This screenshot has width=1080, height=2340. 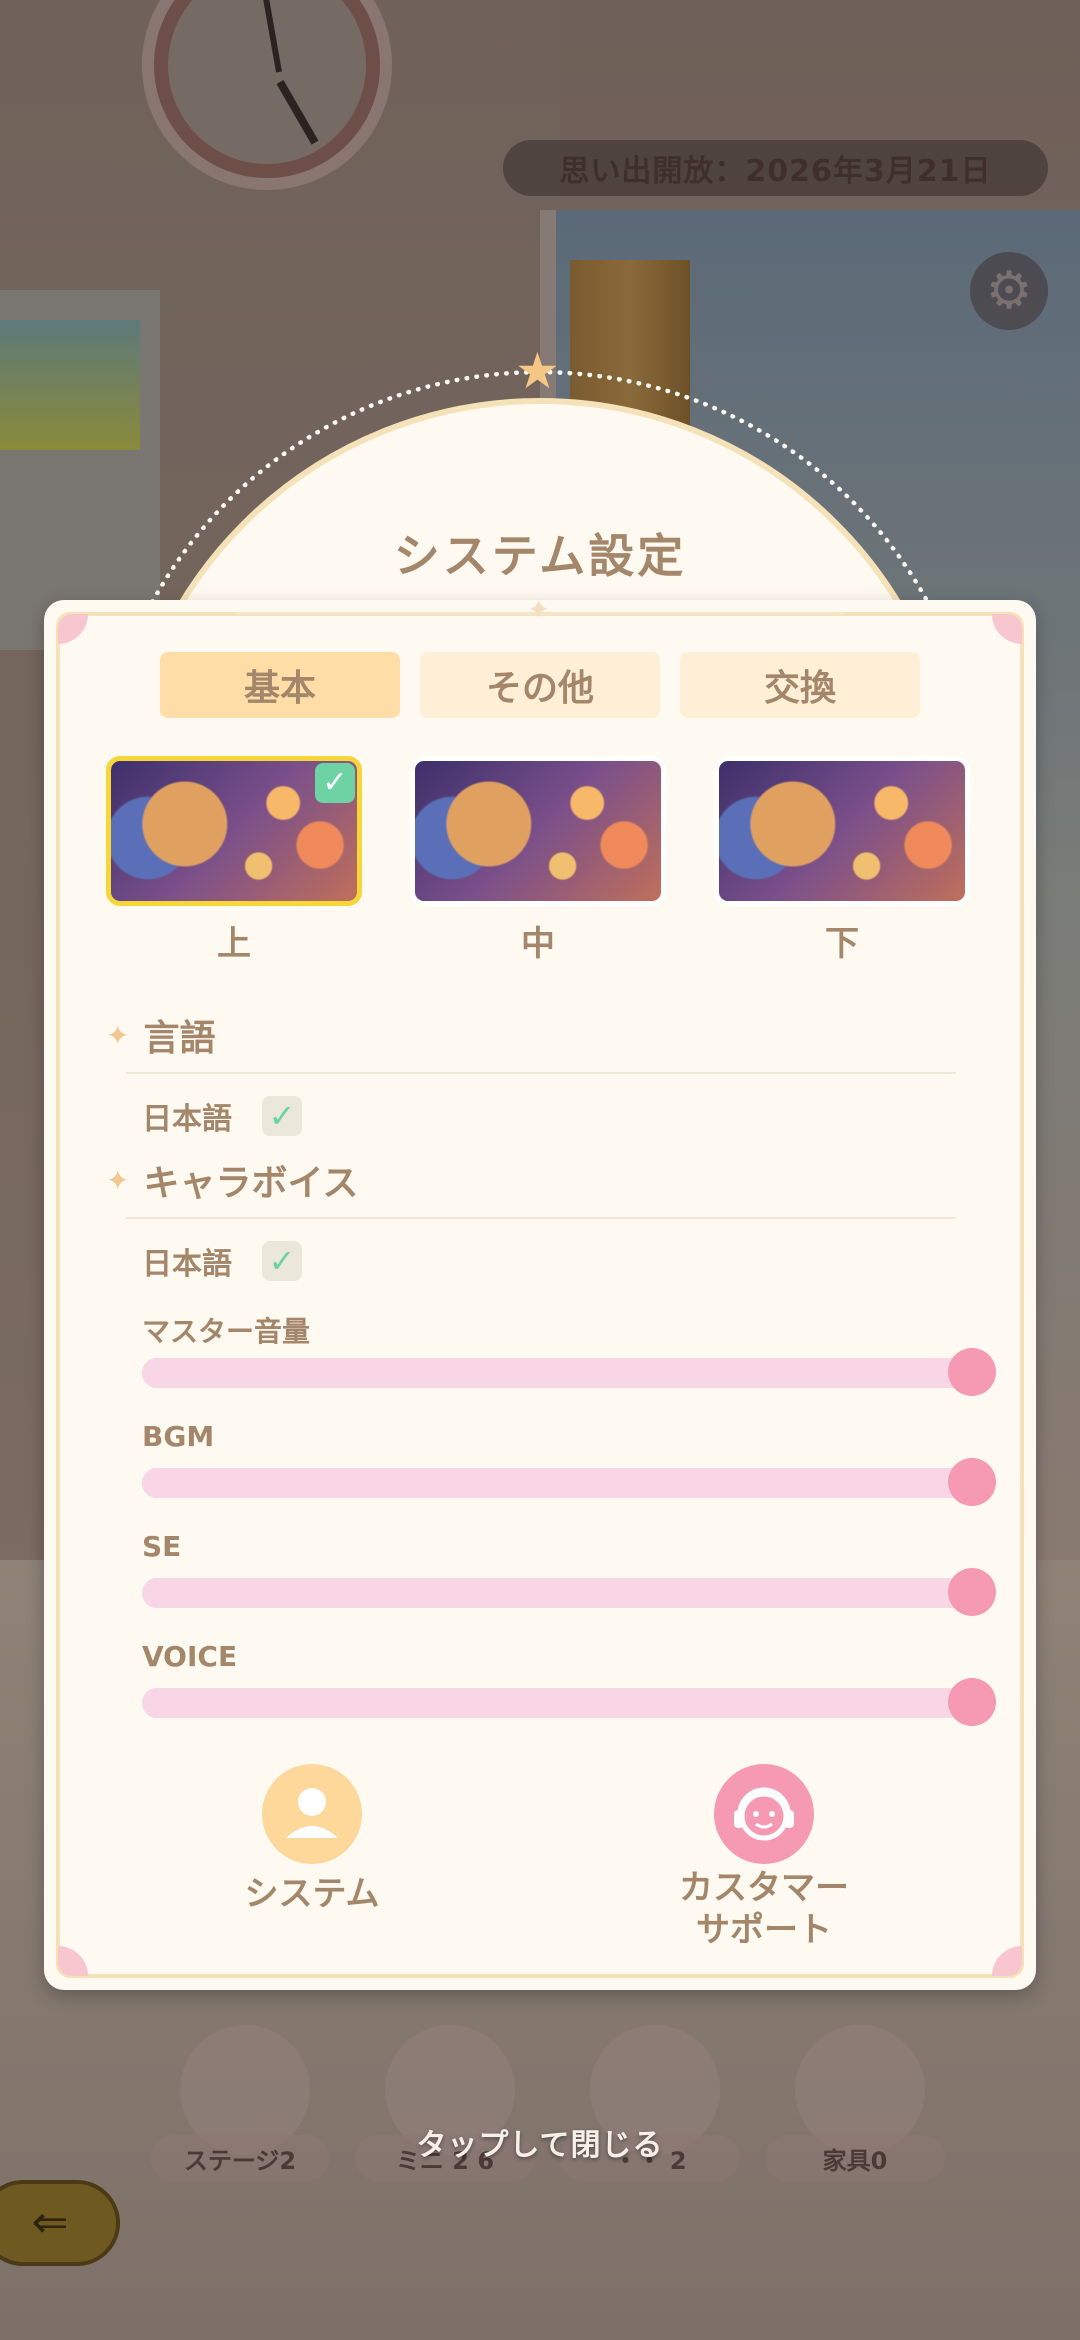 What do you see at coordinates (251, 1183) in the screenshot?
I see `section-heading: キャラボイス` at bounding box center [251, 1183].